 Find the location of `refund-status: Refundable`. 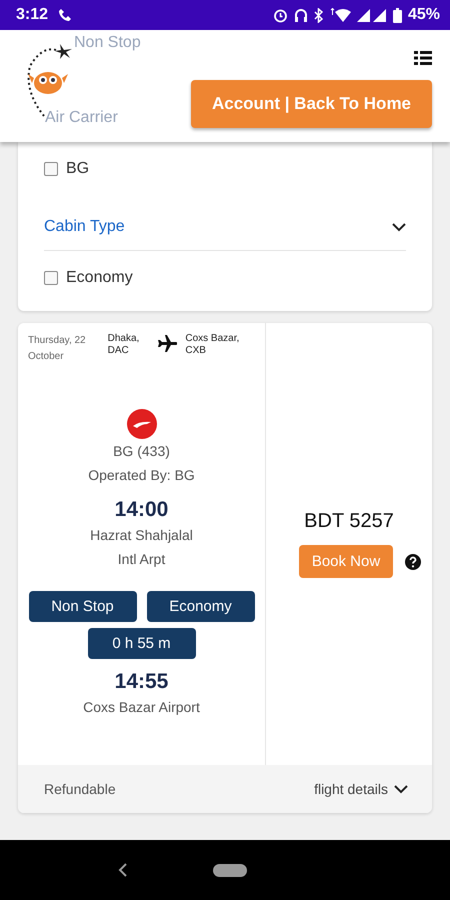

refund-status: Refundable is located at coordinates (80, 789).